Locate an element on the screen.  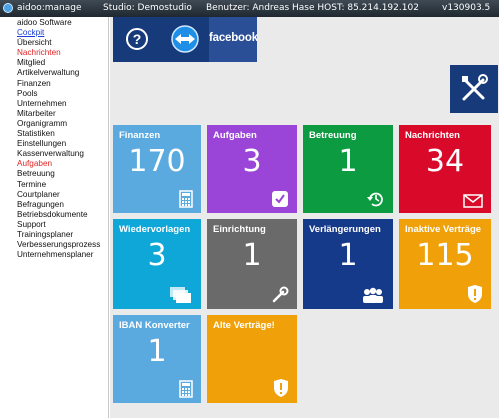
sidebar-item-befragungen: Befragungen is located at coordinates (58, 205).